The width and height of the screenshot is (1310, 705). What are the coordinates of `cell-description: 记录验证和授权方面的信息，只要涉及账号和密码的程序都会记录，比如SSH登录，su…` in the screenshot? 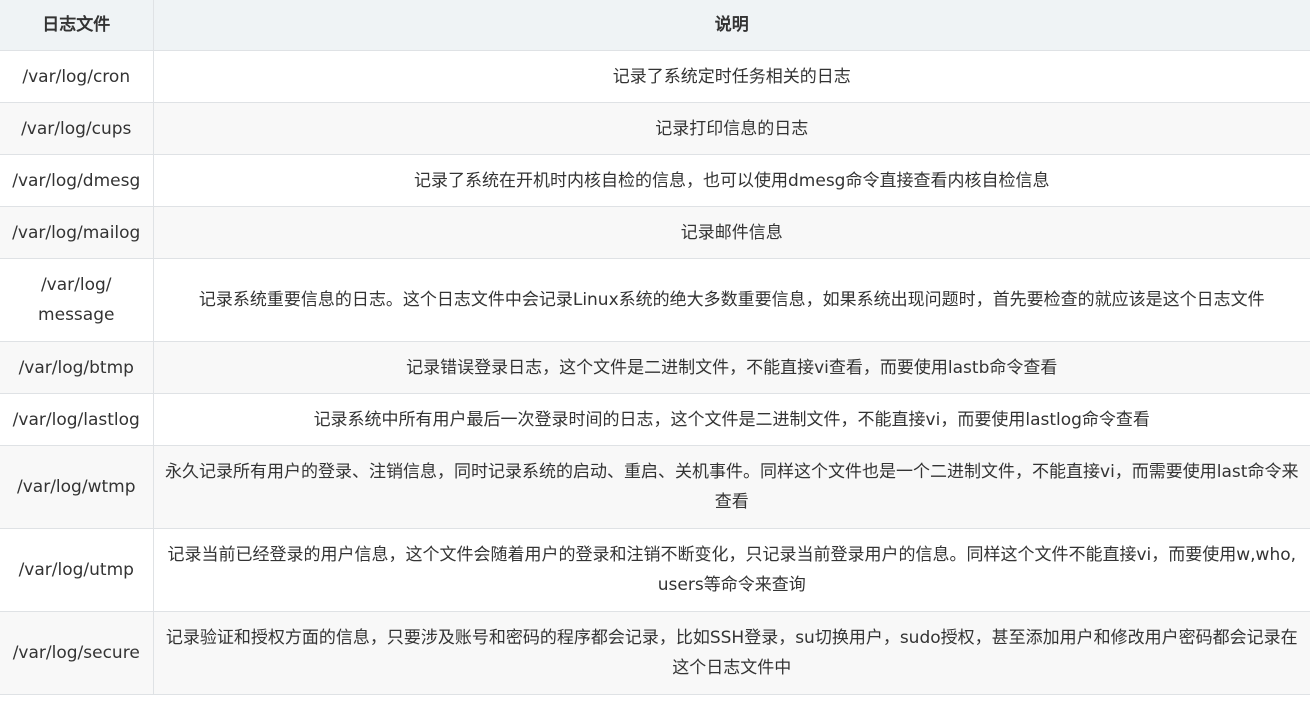 It's located at (731, 653).